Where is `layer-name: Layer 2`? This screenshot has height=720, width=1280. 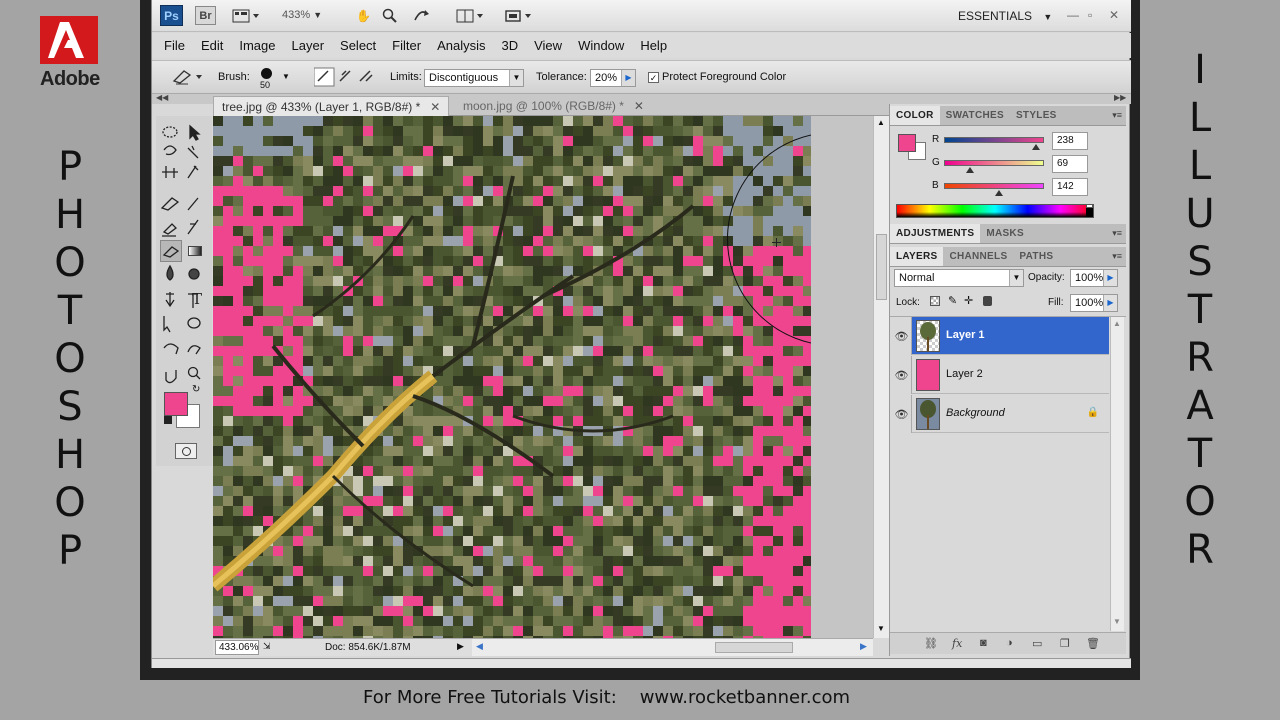 layer-name: Layer 2 is located at coordinates (964, 374).